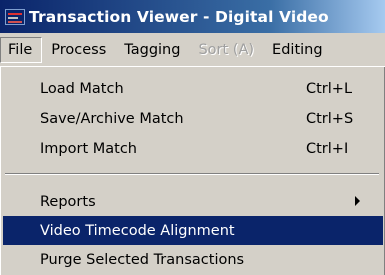 This screenshot has height=275, width=385. Describe the element at coordinates (142, 259) in the screenshot. I see `menu-item-label: Purge Selected Transactions` at that location.